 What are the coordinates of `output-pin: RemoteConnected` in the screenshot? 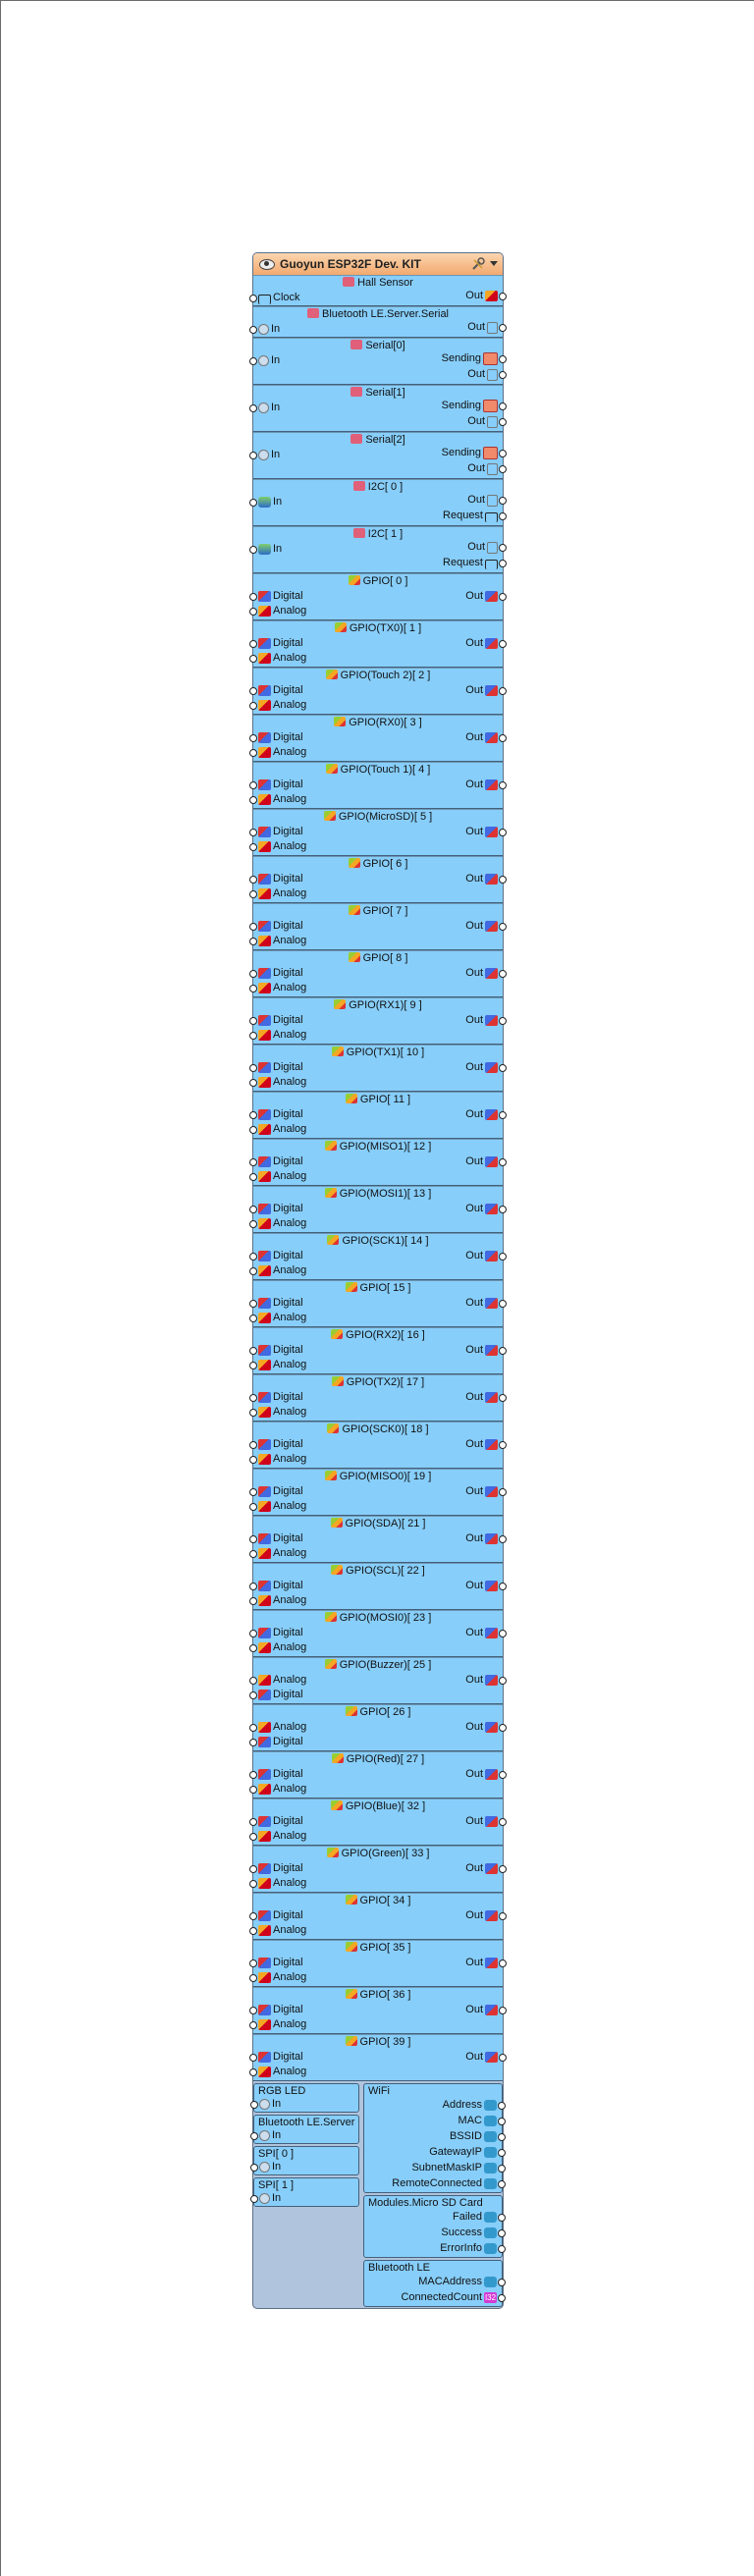 It's located at (449, 2183).